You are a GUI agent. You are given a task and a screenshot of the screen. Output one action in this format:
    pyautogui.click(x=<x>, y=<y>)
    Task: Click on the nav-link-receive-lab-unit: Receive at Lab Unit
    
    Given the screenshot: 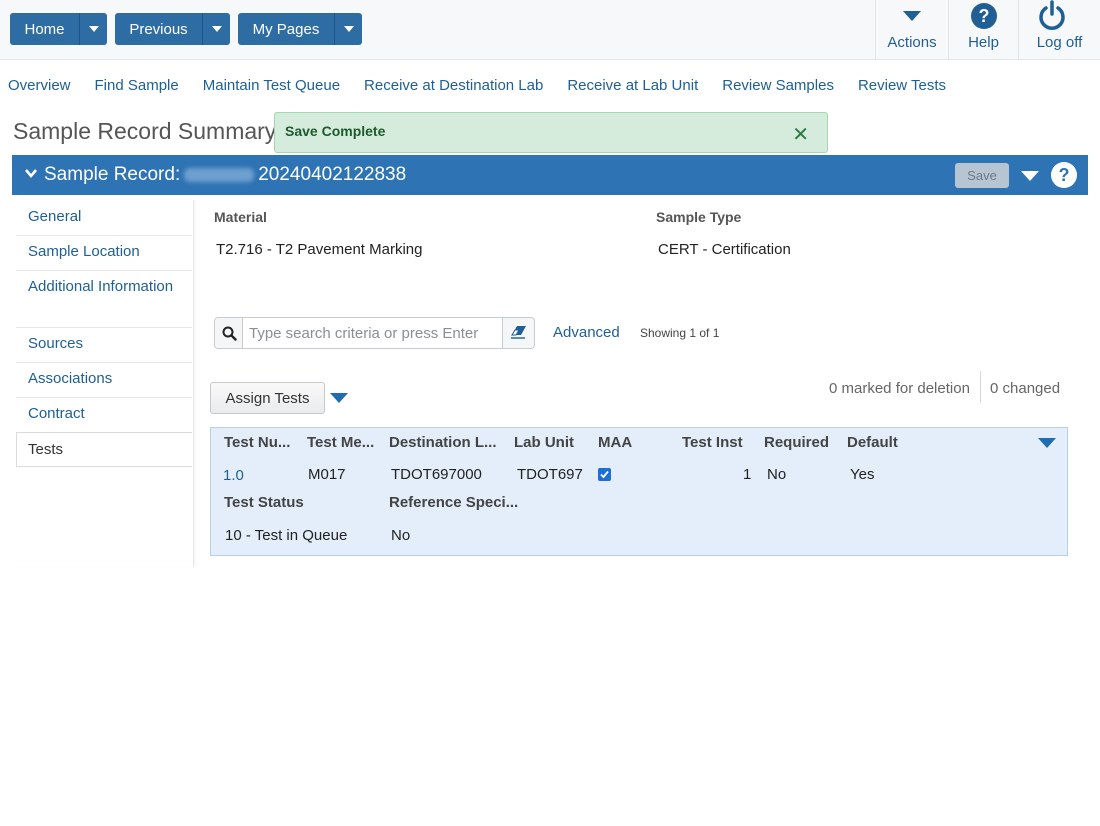 What is the action you would take?
    pyautogui.click(x=632, y=85)
    